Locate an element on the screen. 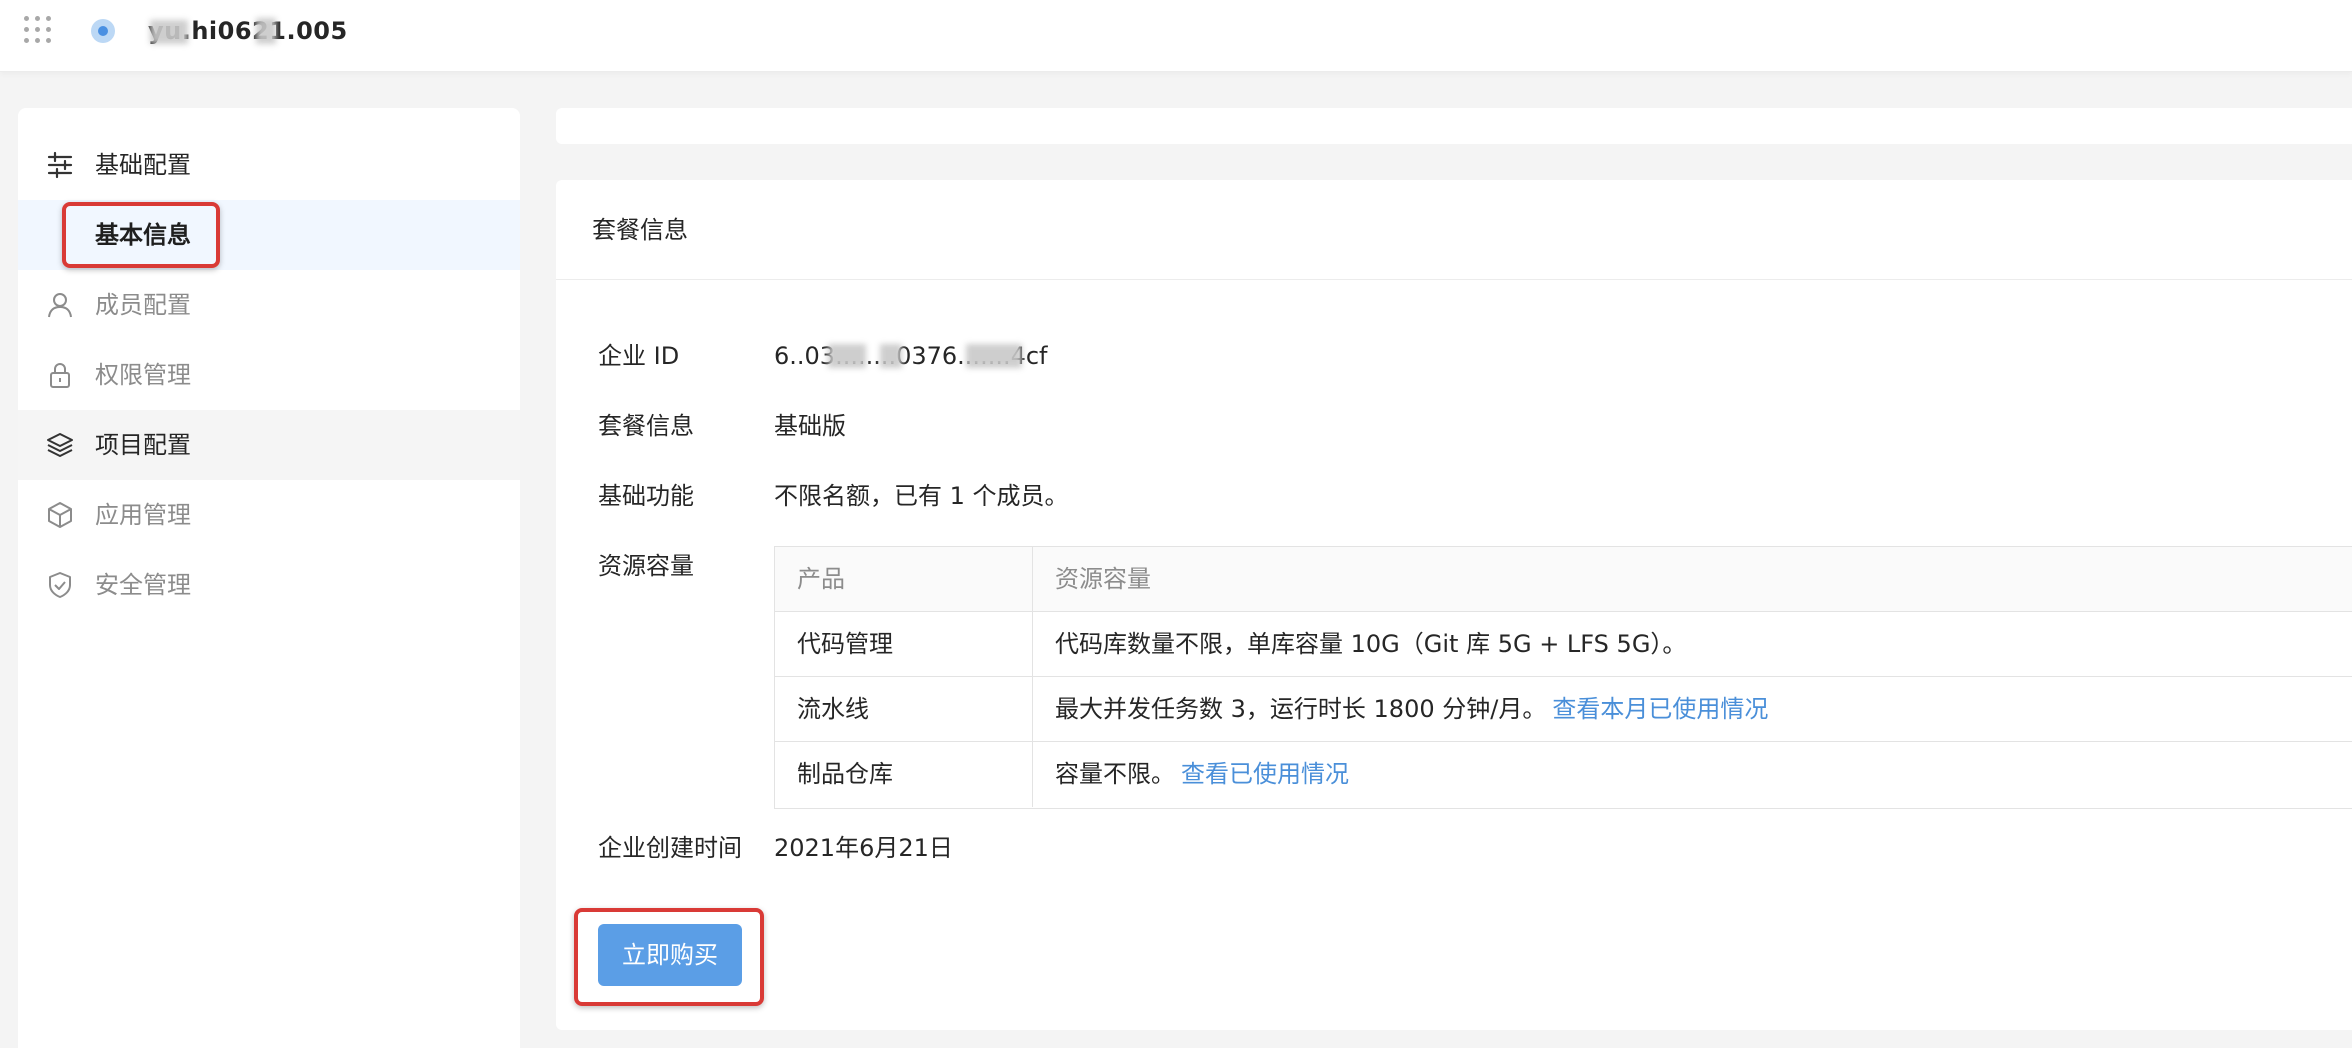 Image resolution: width=2352 pixels, height=1048 pixels. table-header-row: 产品 资源容量 is located at coordinates (1563, 579).